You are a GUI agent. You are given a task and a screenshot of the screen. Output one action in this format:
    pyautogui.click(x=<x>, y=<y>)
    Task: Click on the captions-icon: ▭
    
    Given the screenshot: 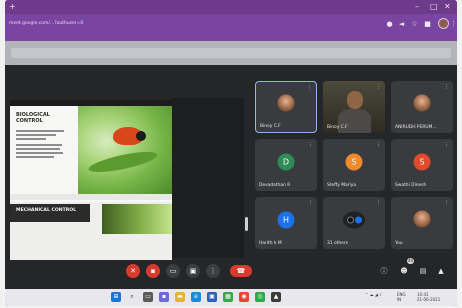 What is the action you would take?
    pyautogui.click(x=173, y=271)
    